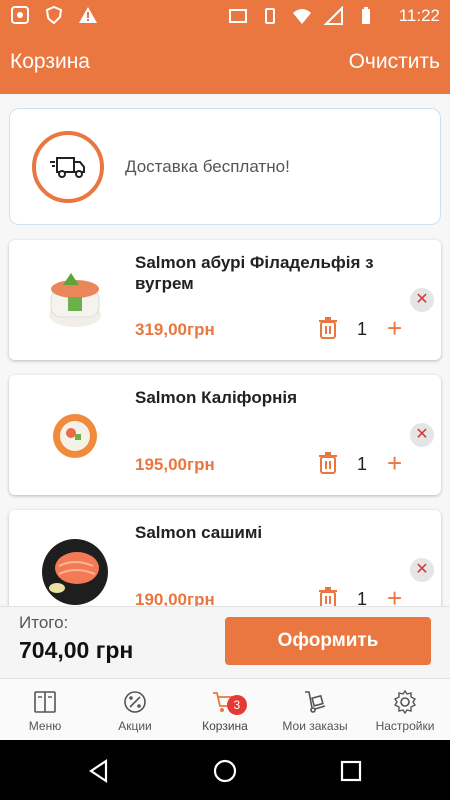  I want to click on gear-icon, so click(405, 702).